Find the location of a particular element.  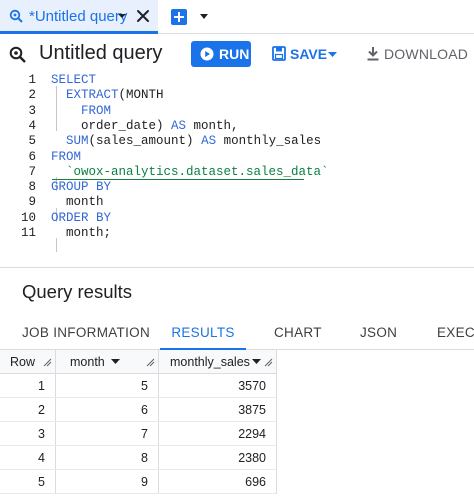

code-text: order_date) AS month, is located at coordinates (145, 126).